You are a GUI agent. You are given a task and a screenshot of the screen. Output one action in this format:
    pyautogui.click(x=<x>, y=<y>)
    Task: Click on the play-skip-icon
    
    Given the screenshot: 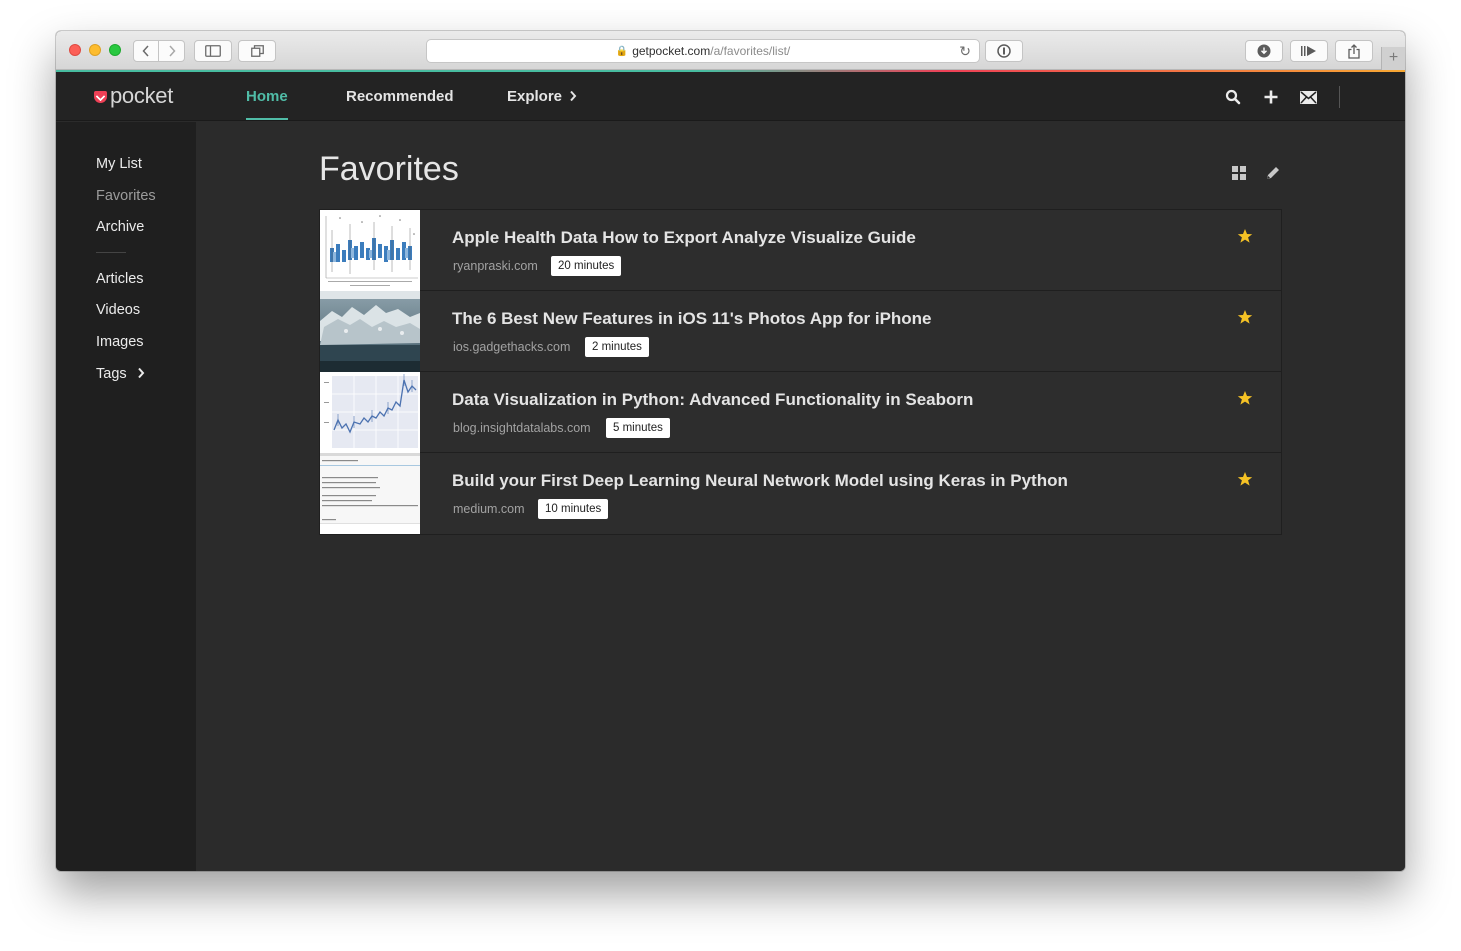 What is the action you would take?
    pyautogui.click(x=1308, y=51)
    